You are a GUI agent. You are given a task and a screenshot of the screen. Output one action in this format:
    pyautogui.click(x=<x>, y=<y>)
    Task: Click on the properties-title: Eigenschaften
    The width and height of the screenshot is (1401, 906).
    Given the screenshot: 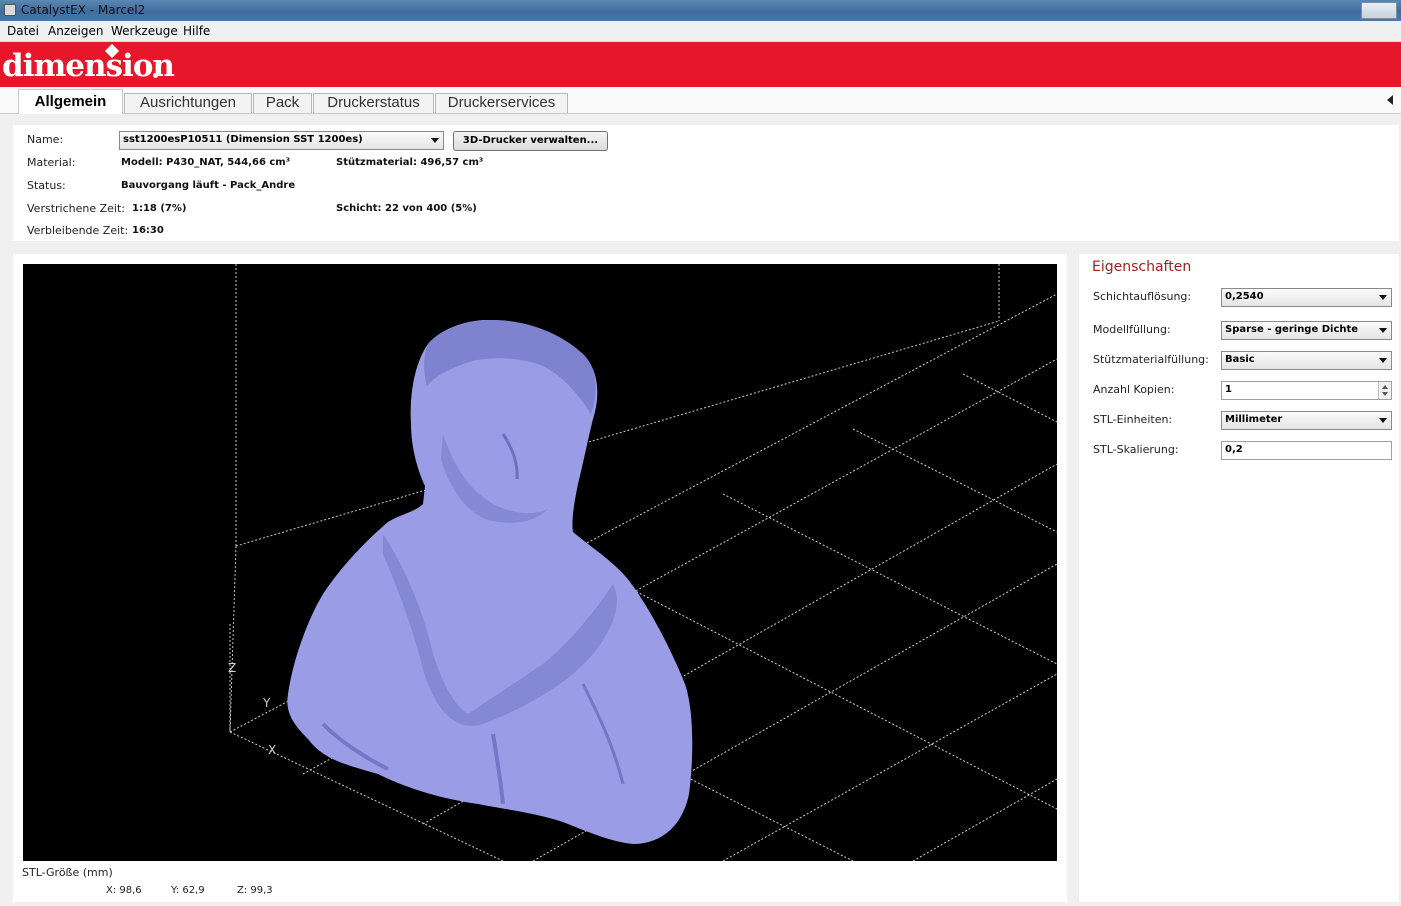 What is the action you would take?
    pyautogui.click(x=1142, y=267)
    